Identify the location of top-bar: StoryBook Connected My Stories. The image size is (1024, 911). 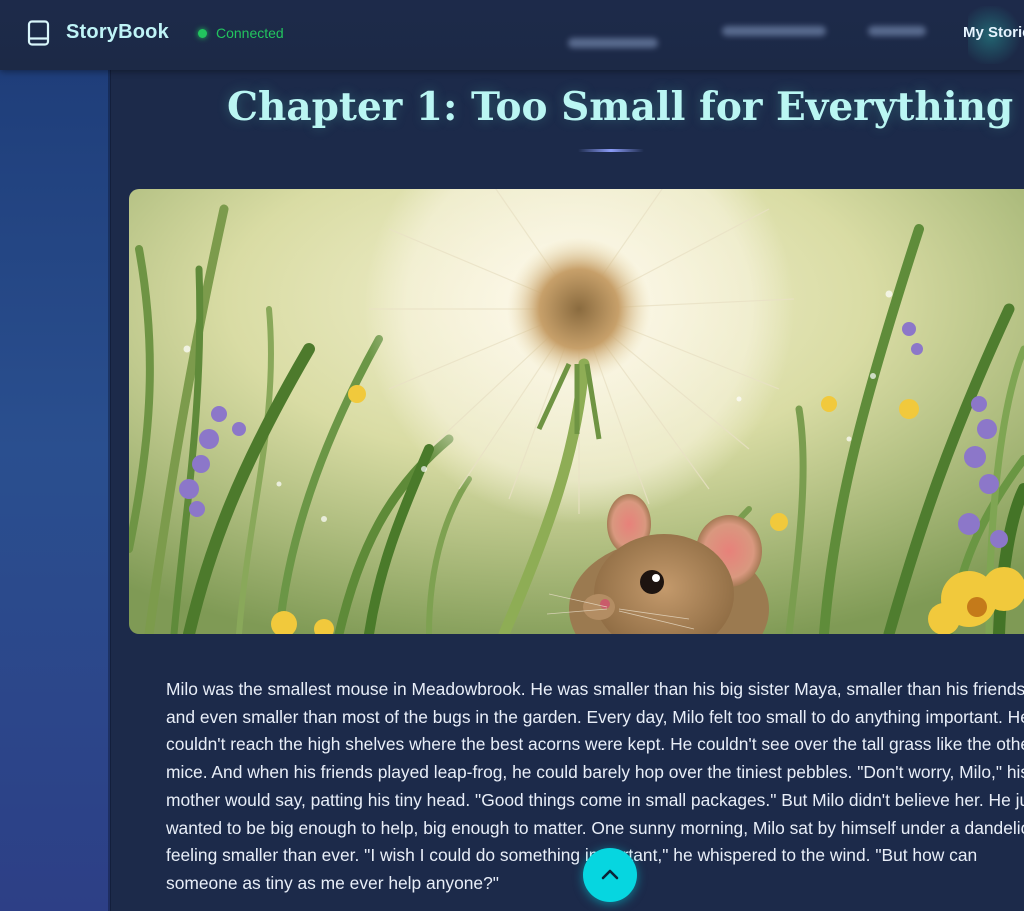
(512, 35).